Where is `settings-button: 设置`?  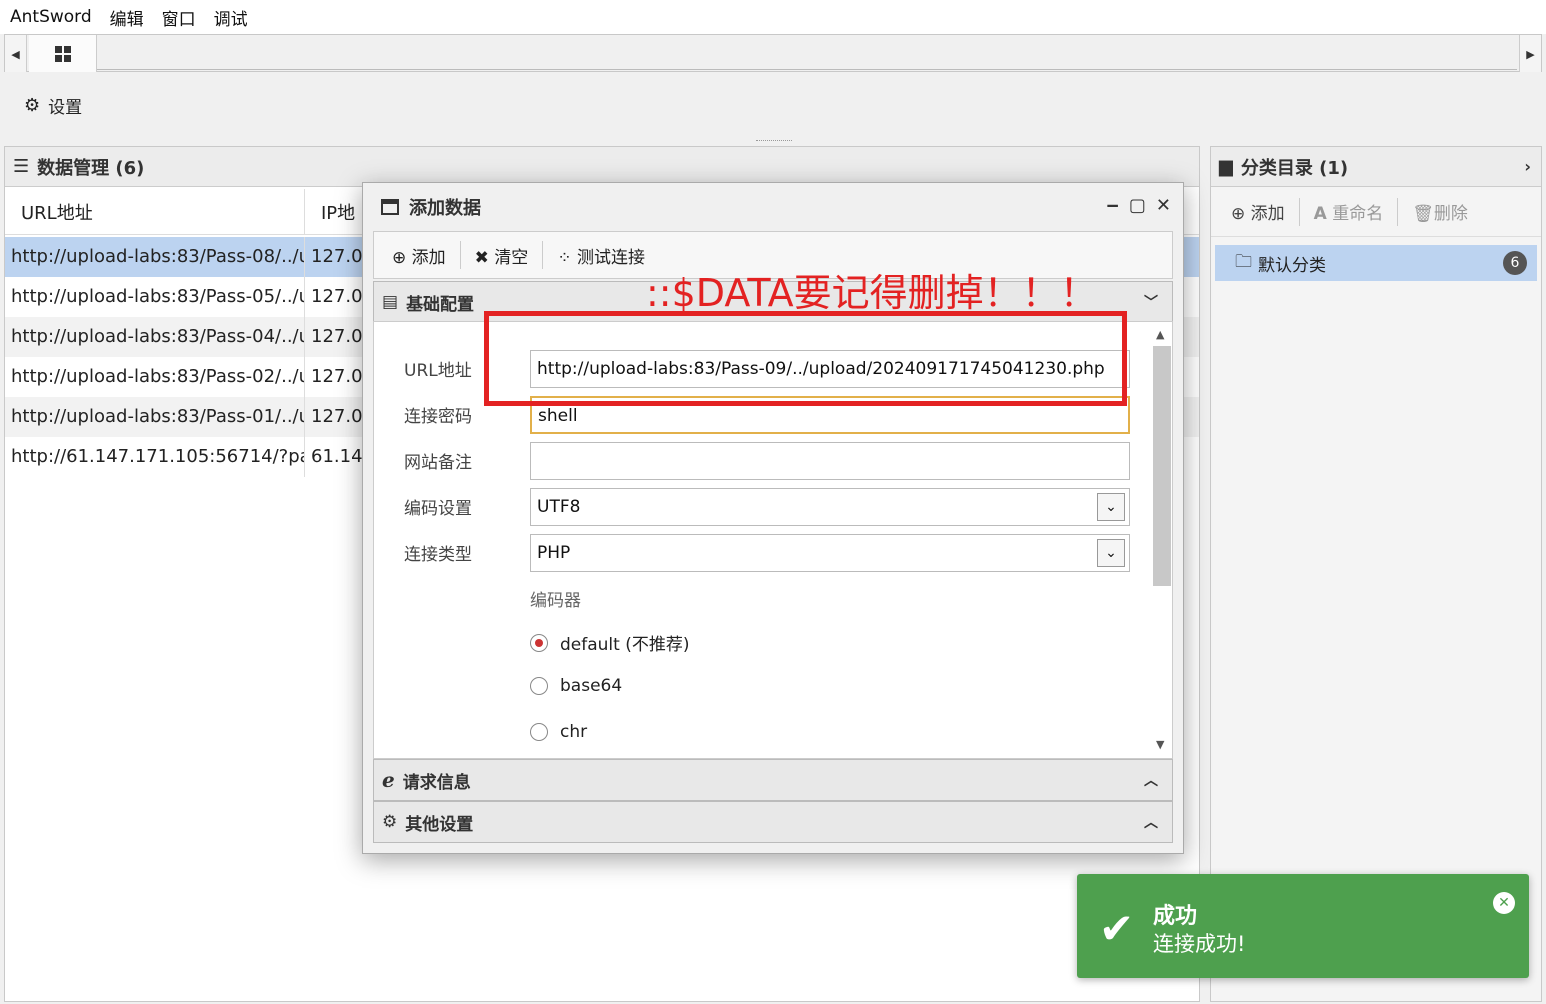 settings-button: 设置 is located at coordinates (65, 105).